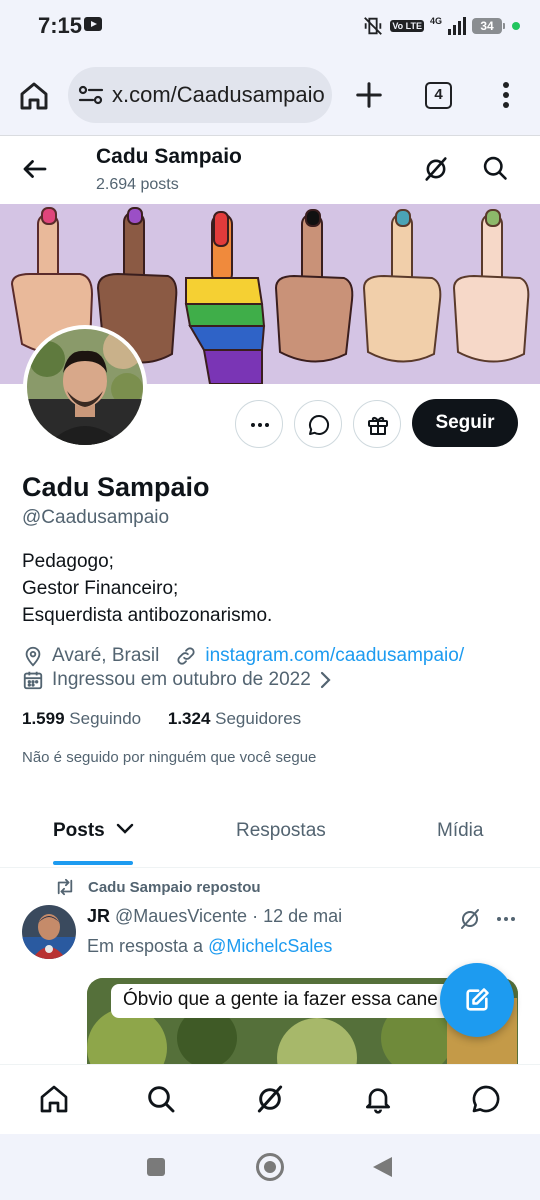 This screenshot has height=1200, width=540. I want to click on nav-search-icon, so click(161, 1099).